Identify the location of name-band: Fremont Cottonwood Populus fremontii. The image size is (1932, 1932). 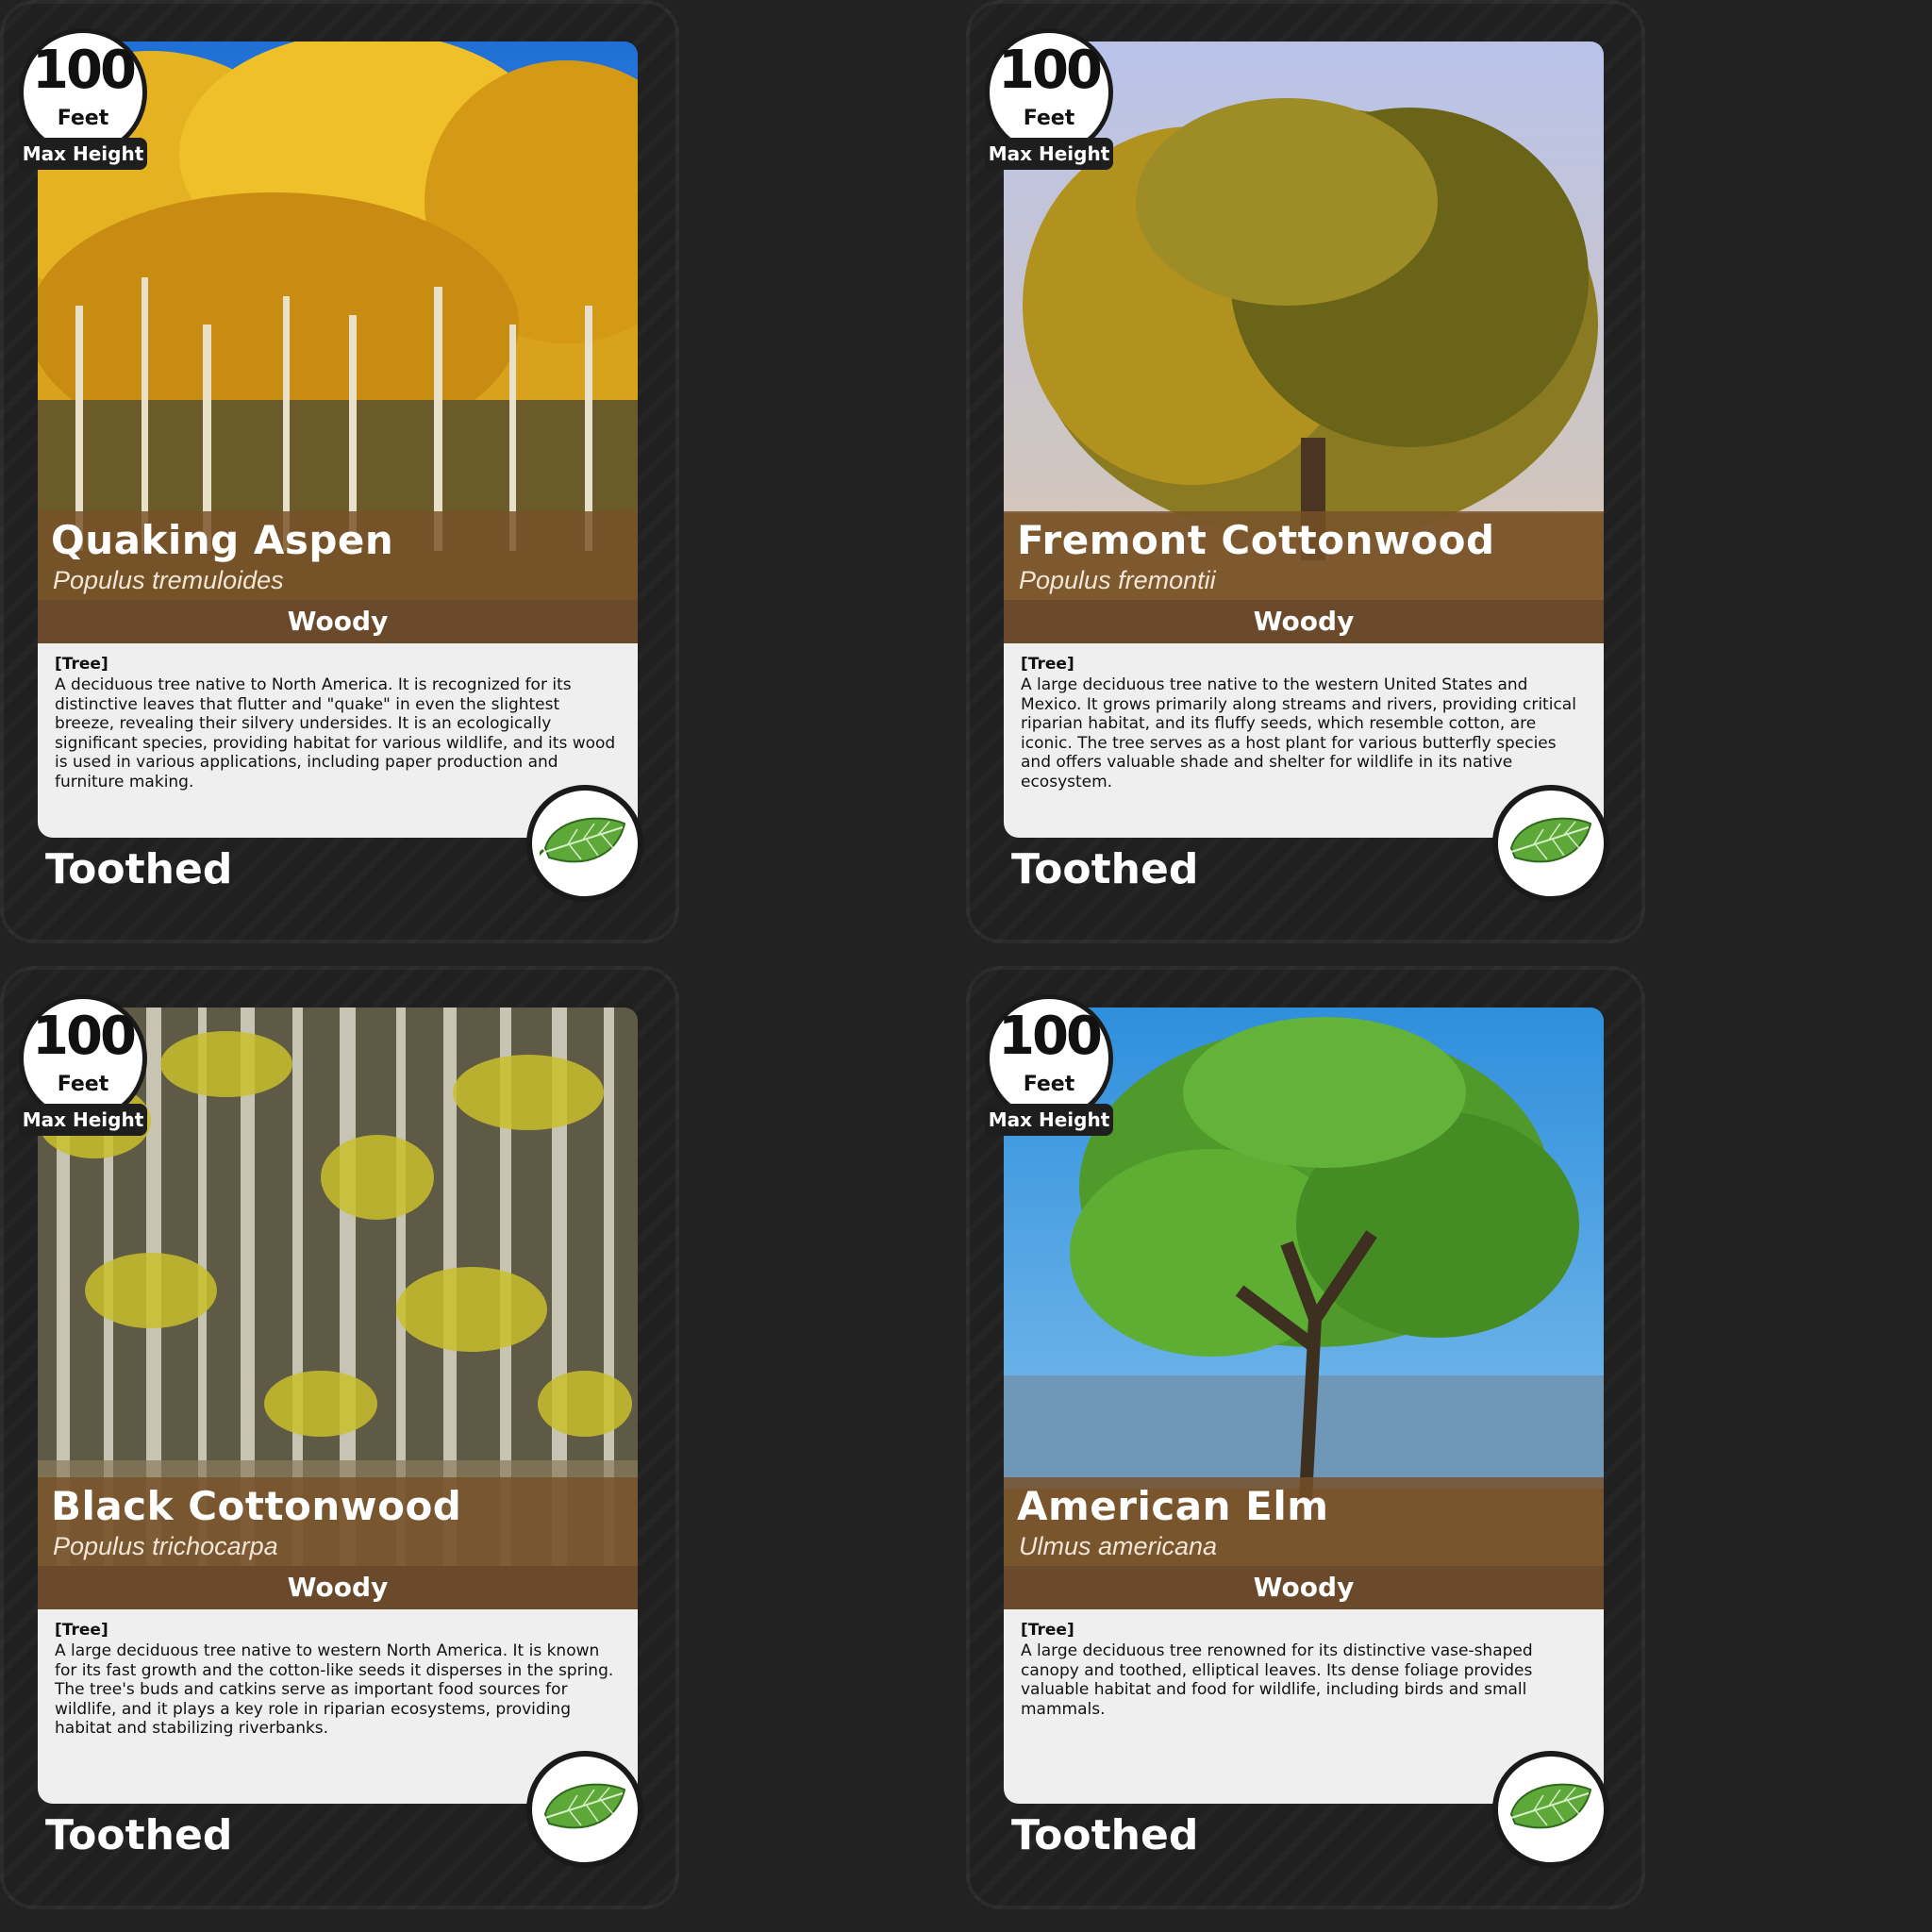
(1304, 556).